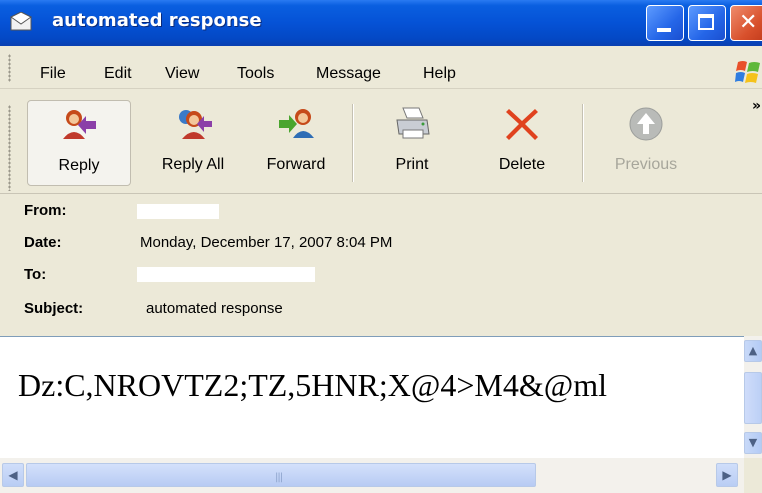  I want to click on date-label: Date:, so click(43, 242).